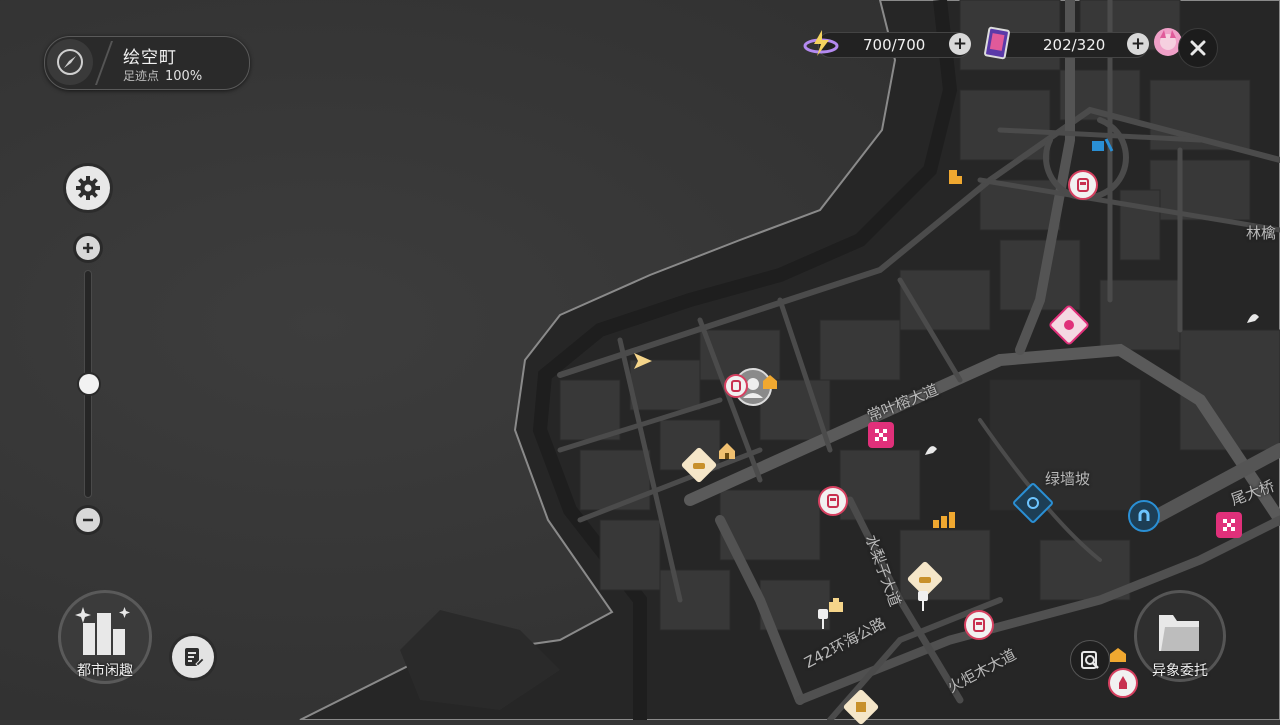 The image size is (1280, 725). I want to click on bar-chart-icon, so click(944, 519).